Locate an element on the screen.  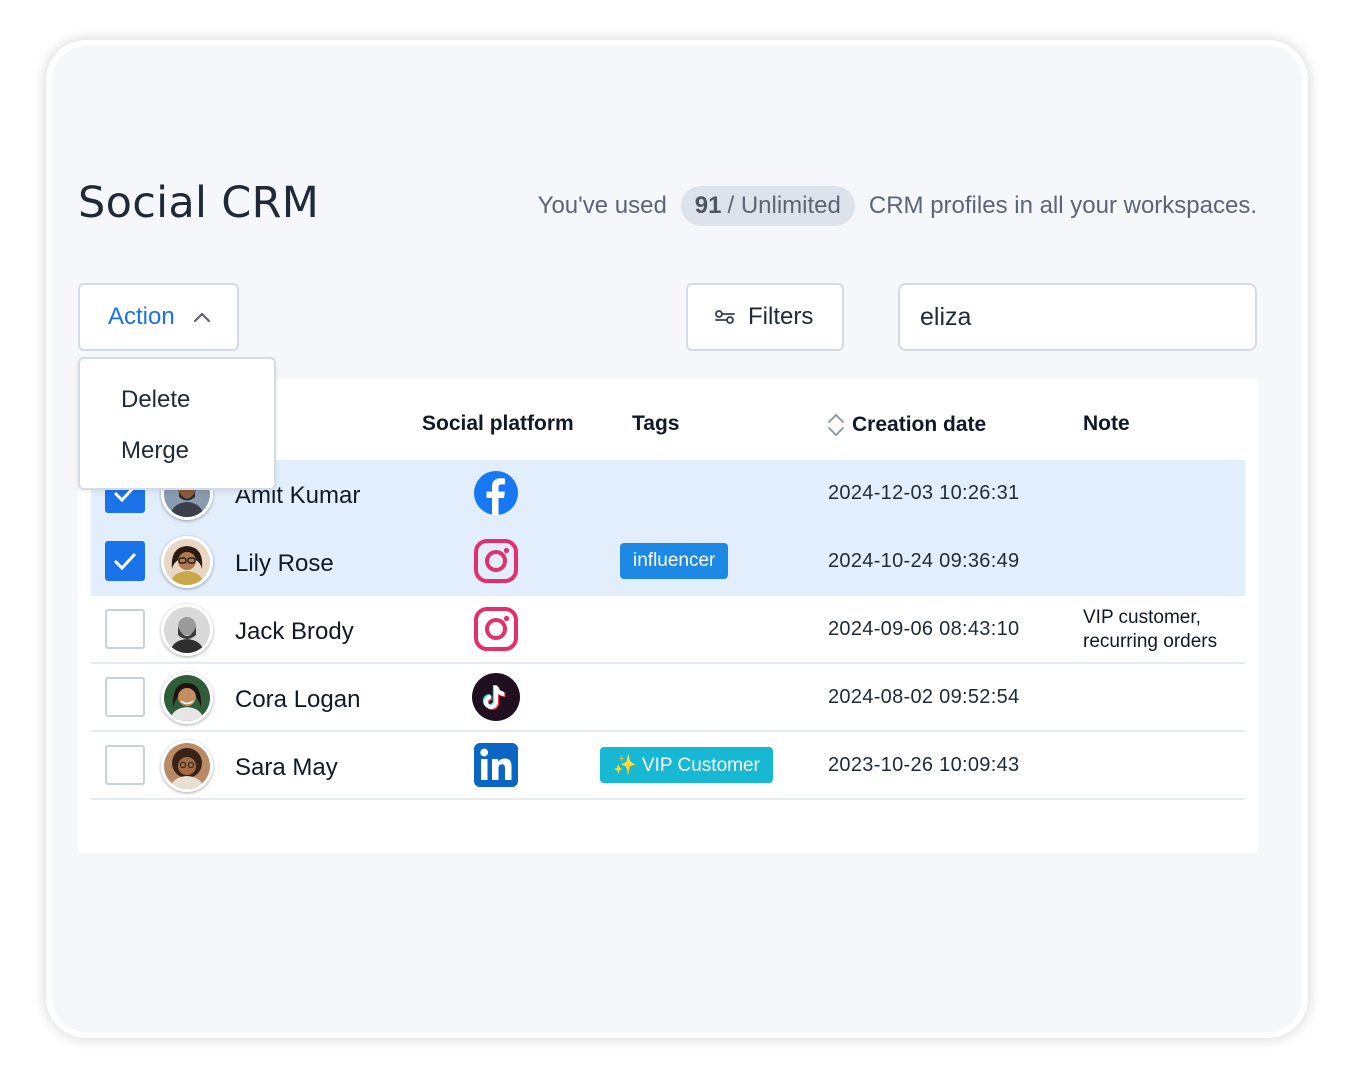
search-input is located at coordinates (1081, 317).